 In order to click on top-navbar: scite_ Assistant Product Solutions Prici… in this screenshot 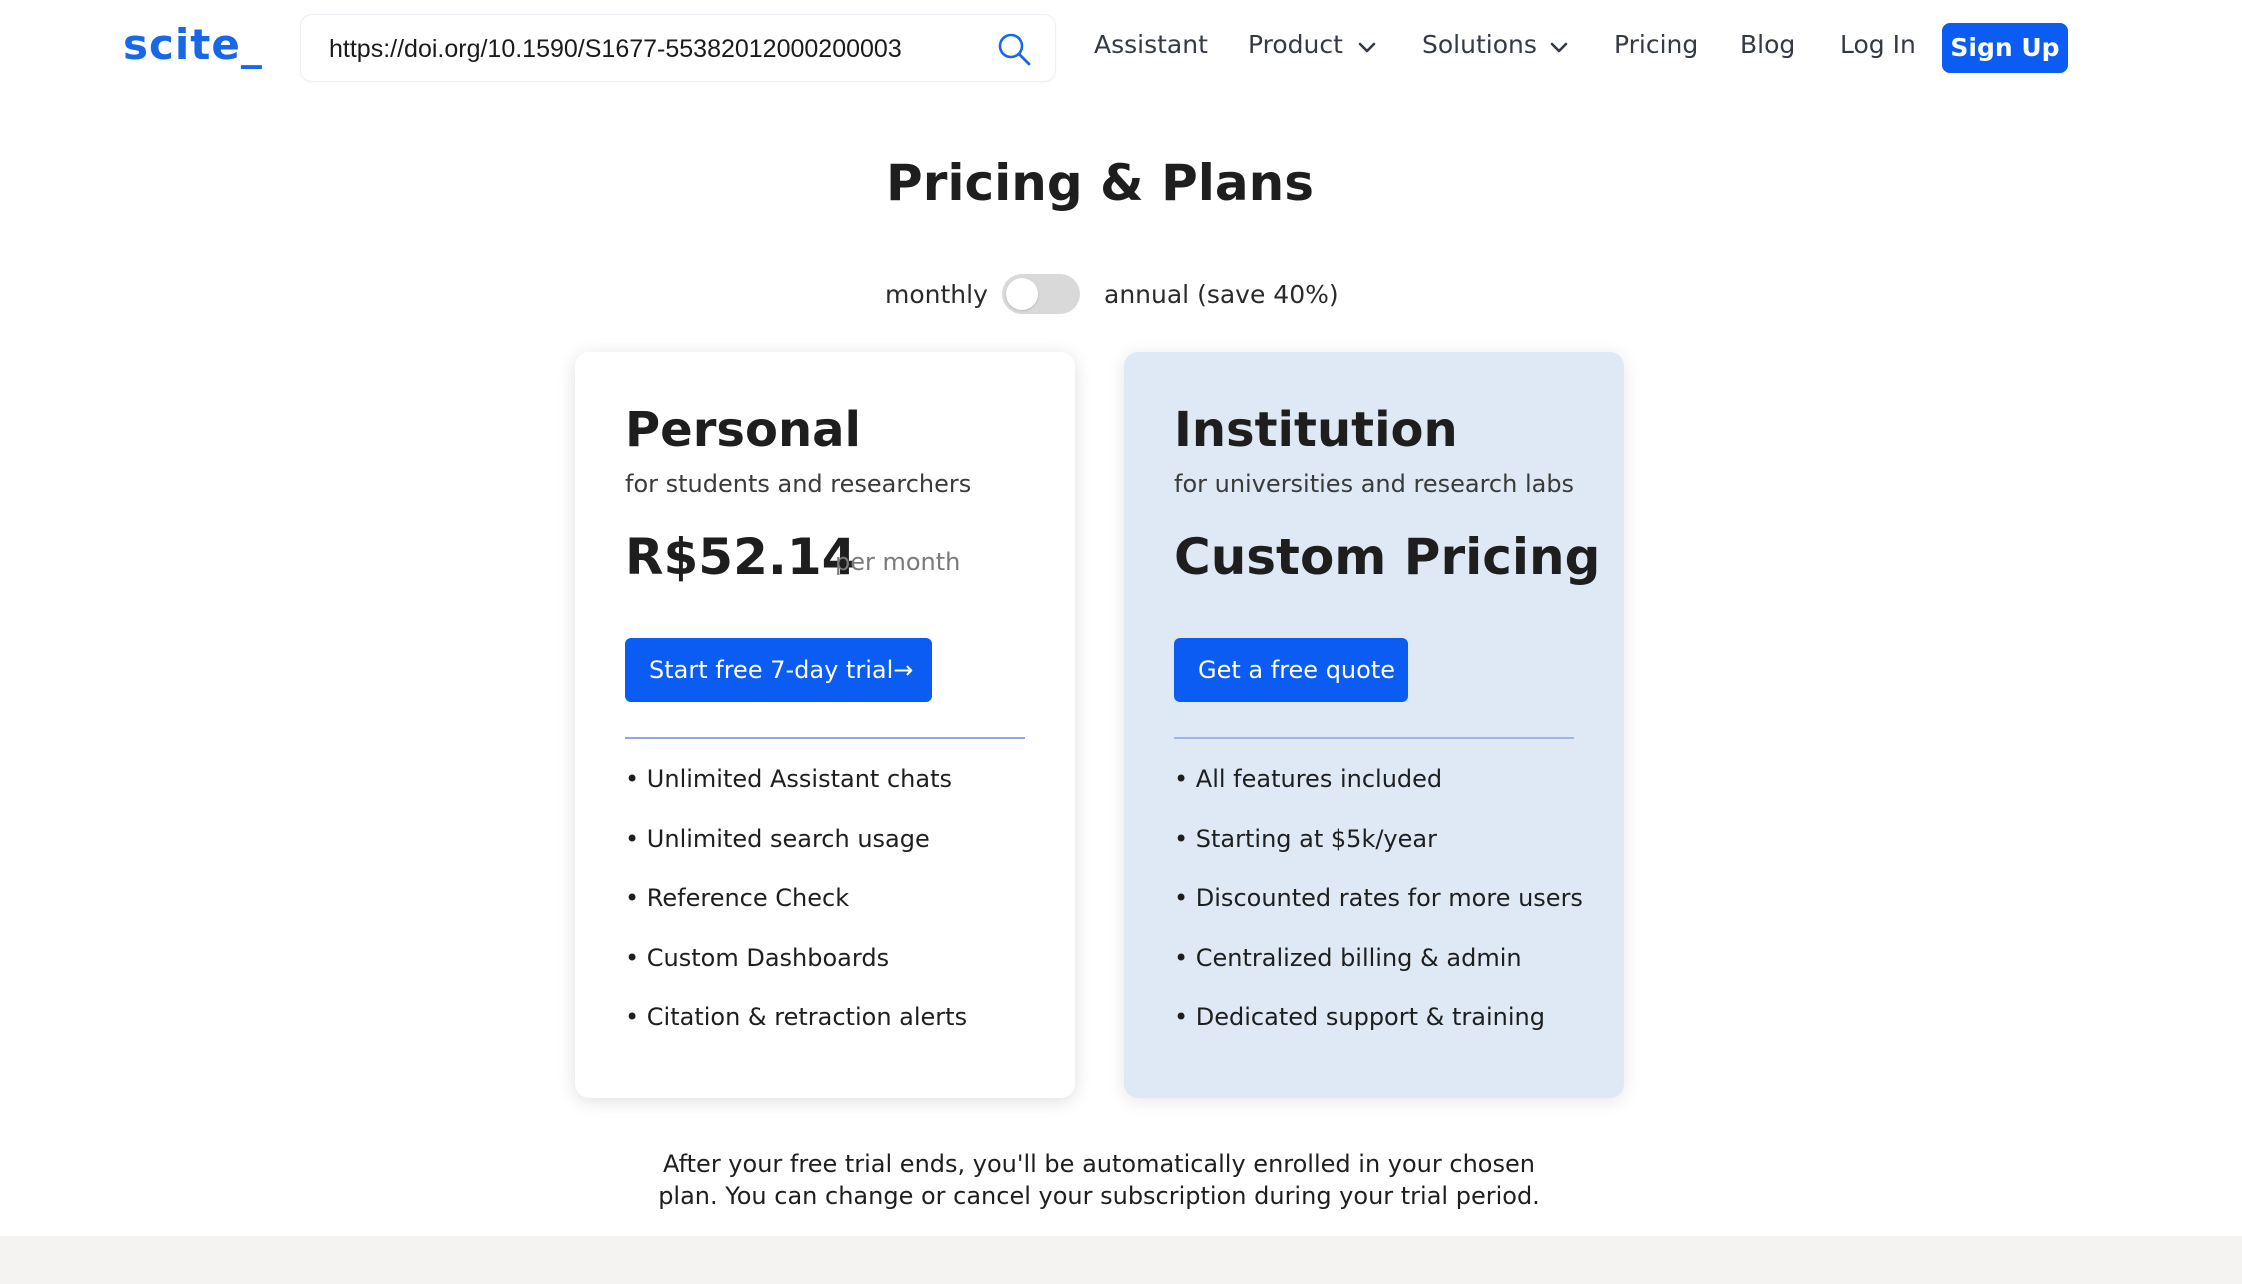, I will do `click(1121, 48)`.